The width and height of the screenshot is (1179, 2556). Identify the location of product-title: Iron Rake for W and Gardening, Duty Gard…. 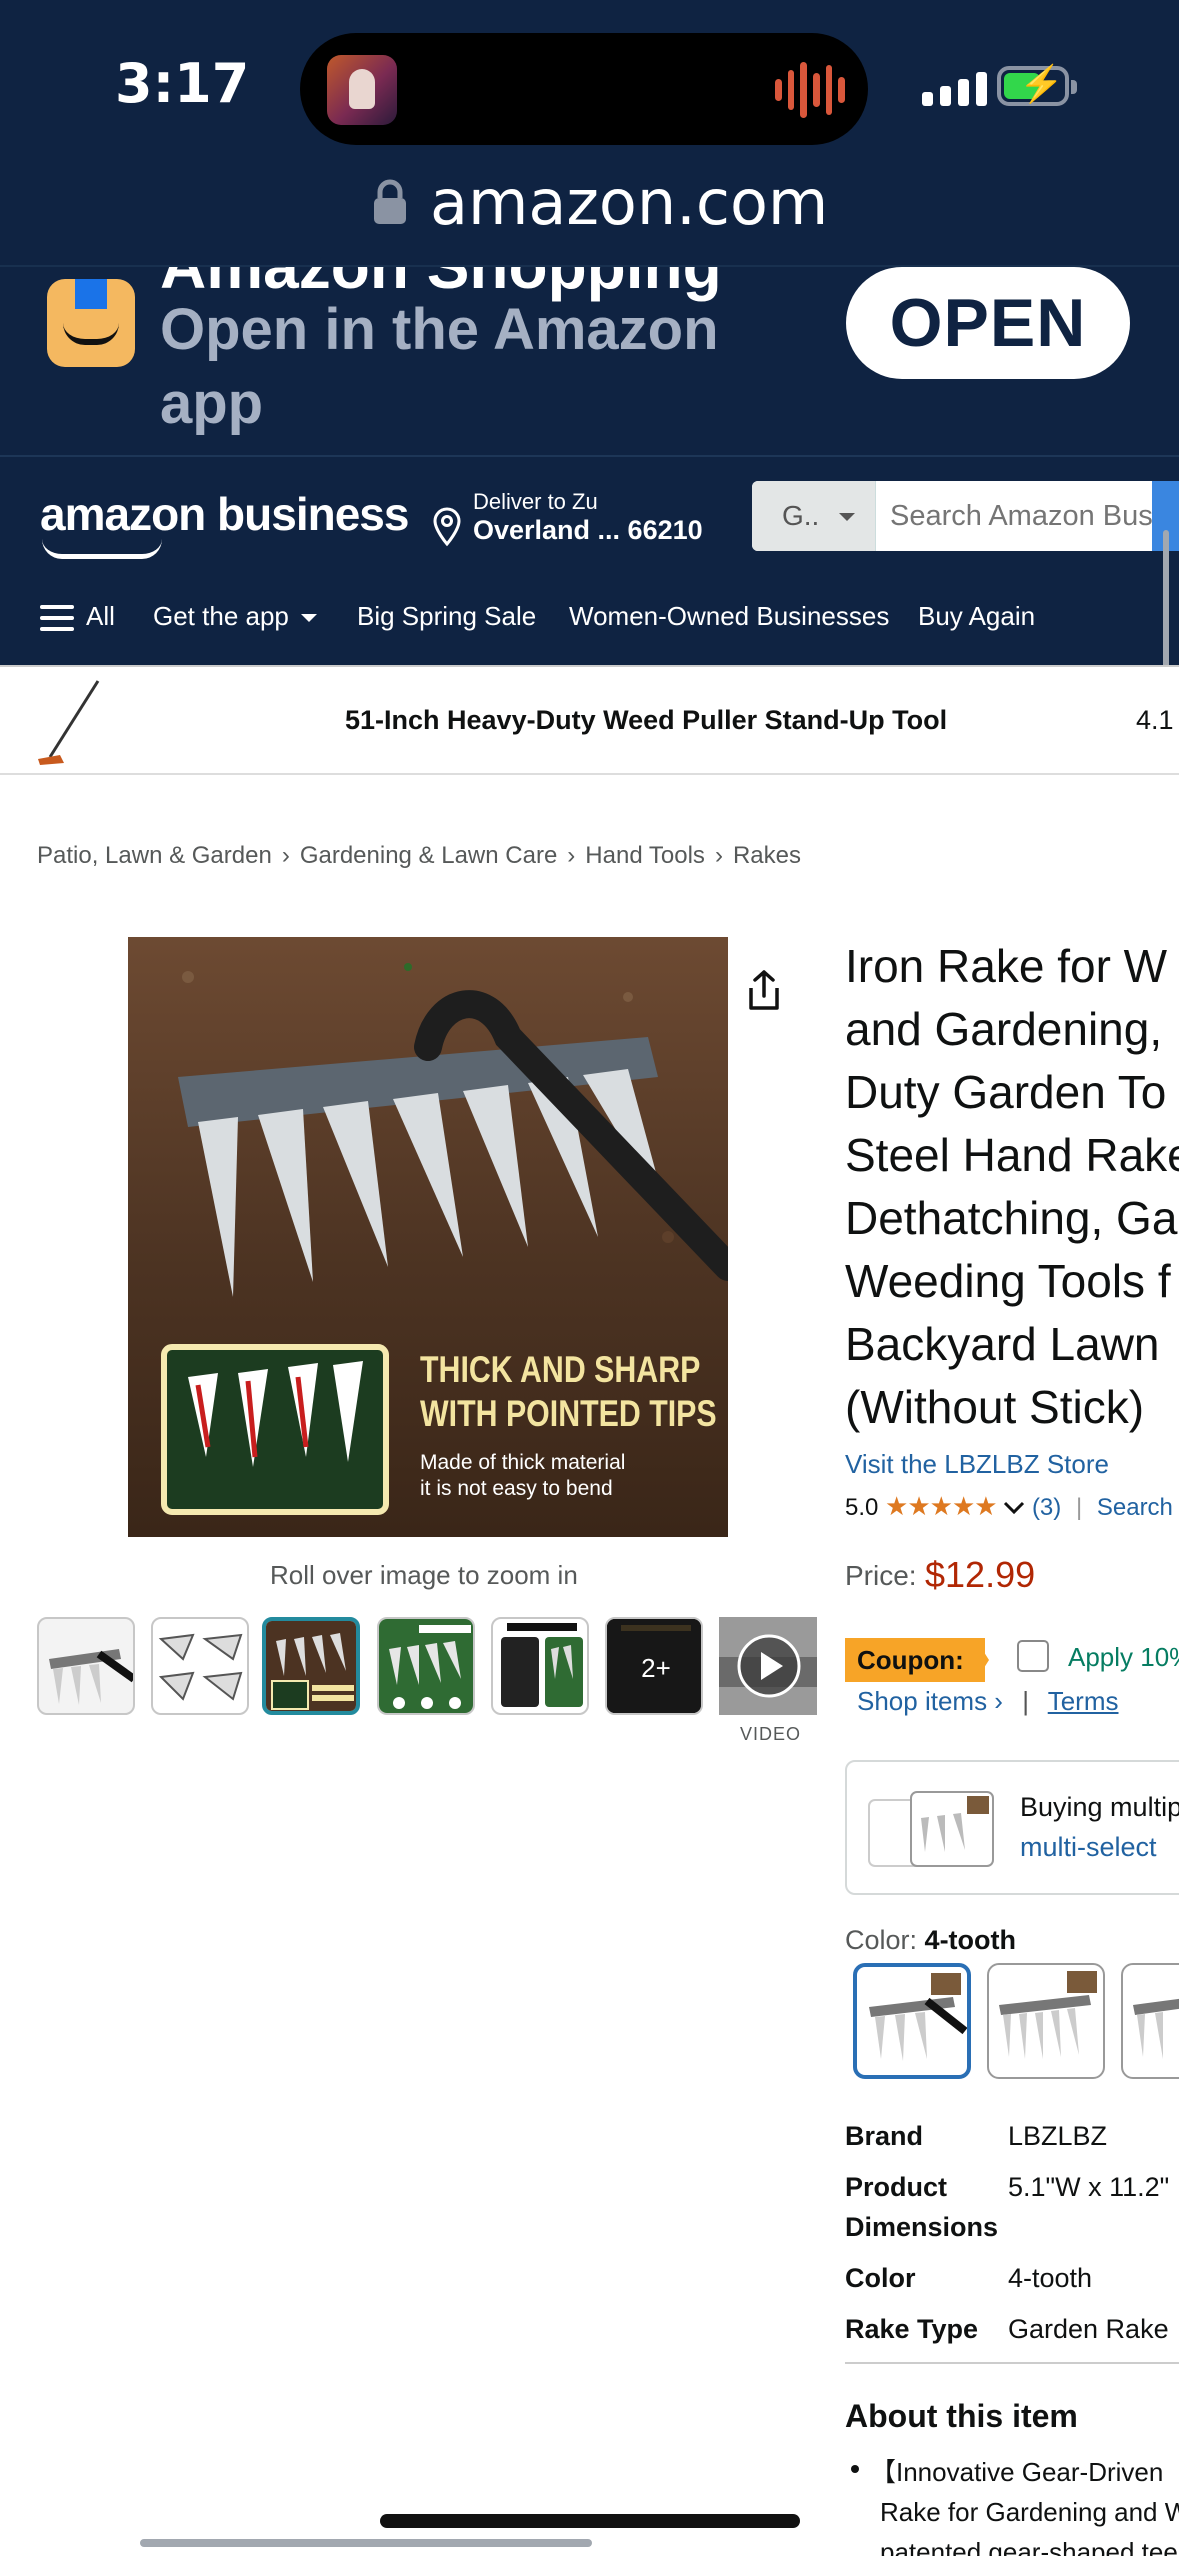
(1012, 1187).